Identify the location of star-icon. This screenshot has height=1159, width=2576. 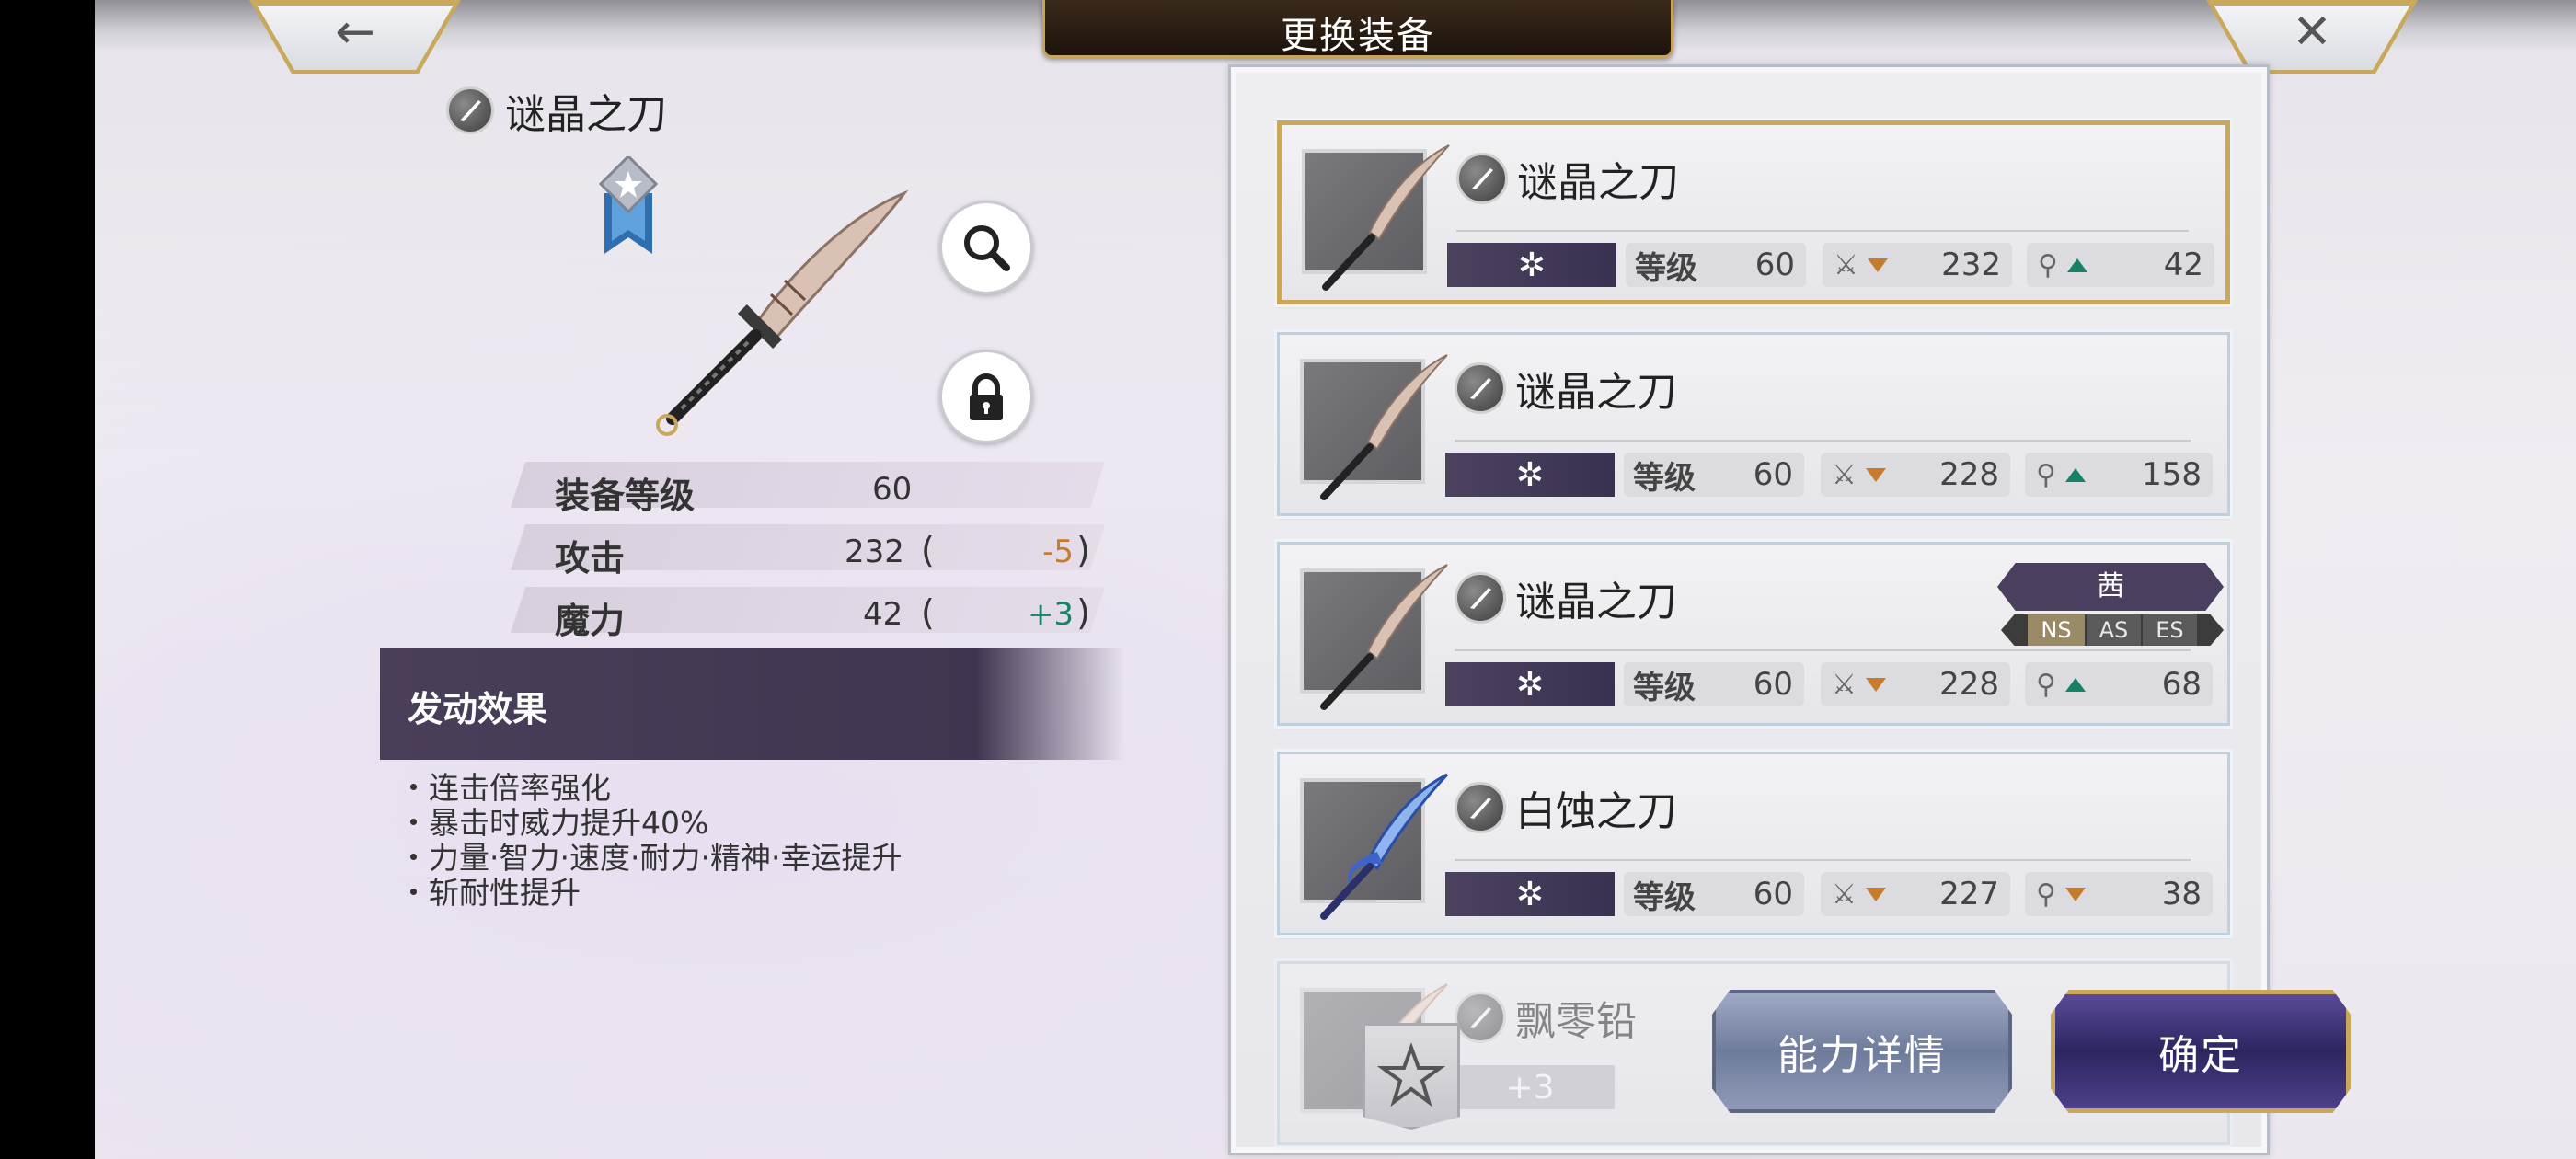
(1411, 1074).